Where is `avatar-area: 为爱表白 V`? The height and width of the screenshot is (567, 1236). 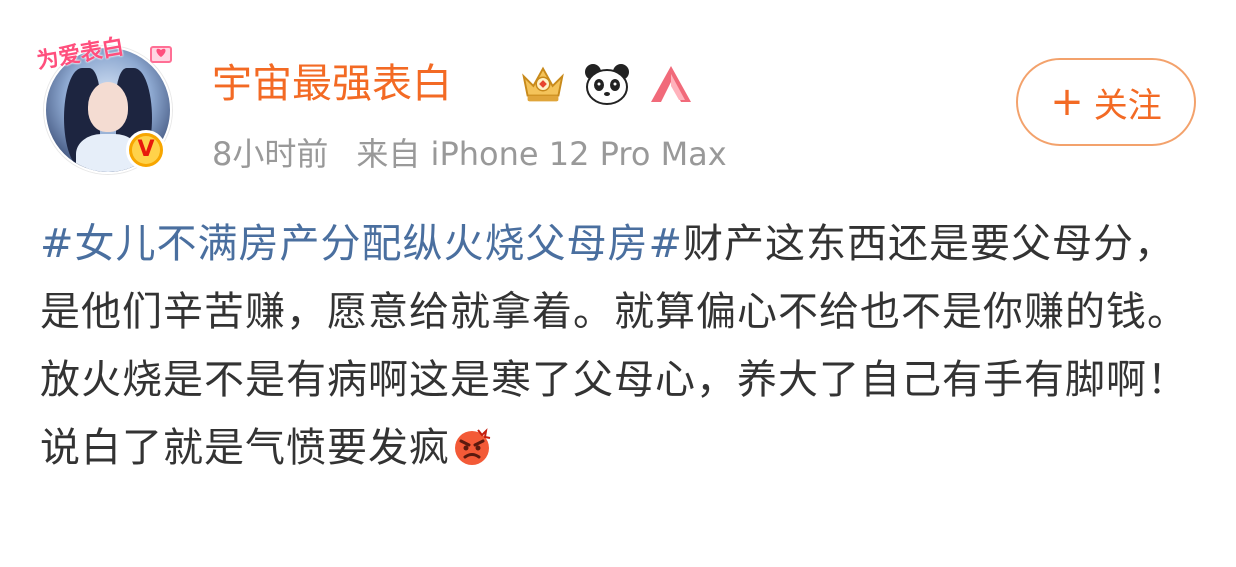
avatar-area: 为爱表白 V is located at coordinates (105, 103).